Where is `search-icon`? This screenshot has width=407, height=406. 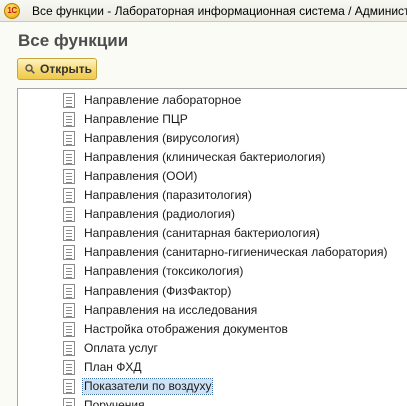
search-icon is located at coordinates (30, 69).